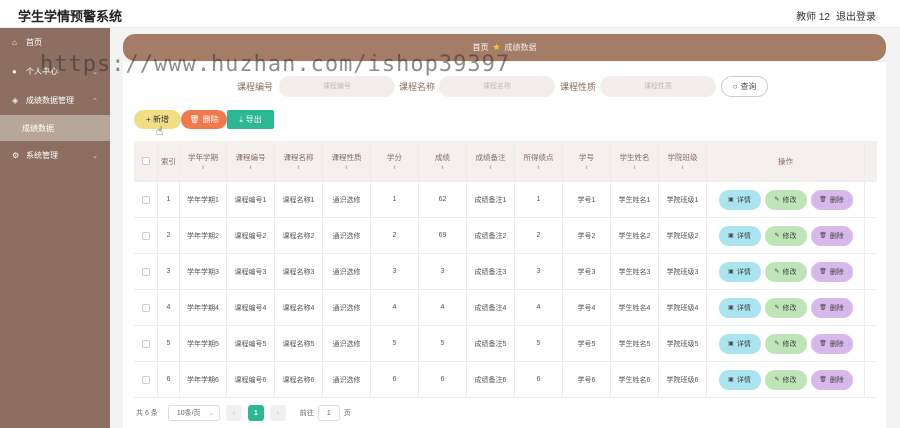 The height and width of the screenshot is (428, 900). What do you see at coordinates (635, 271) in the screenshot?
I see `table-cell: 学生姓名3` at bounding box center [635, 271].